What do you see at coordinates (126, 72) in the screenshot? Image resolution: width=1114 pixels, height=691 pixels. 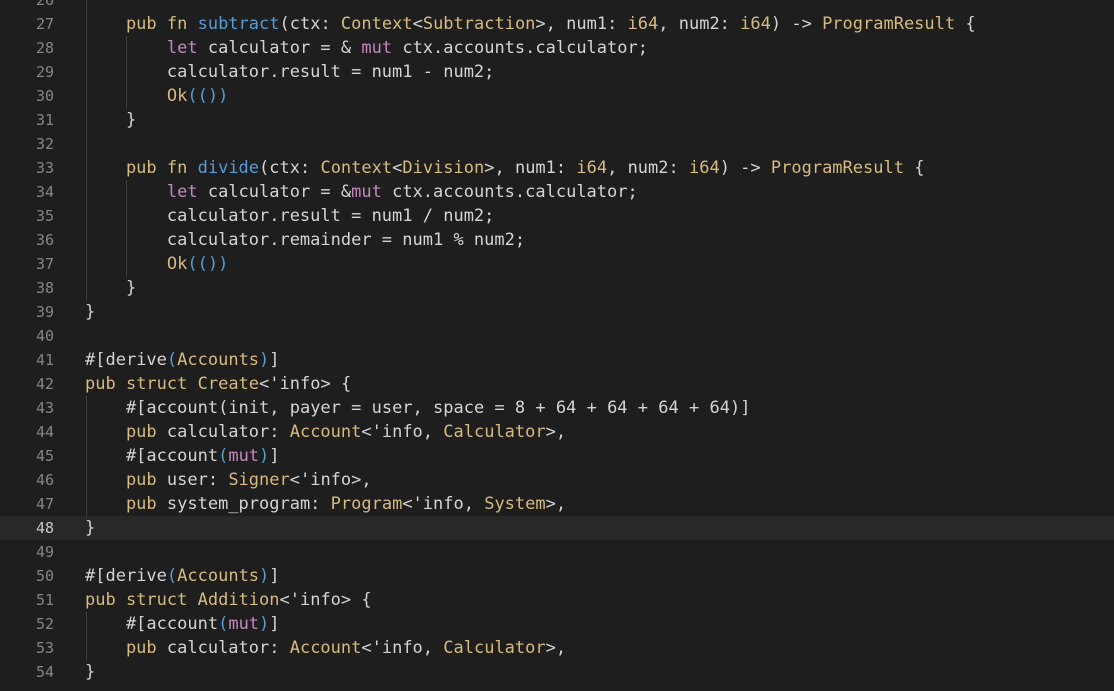 I see `indent-guide` at bounding box center [126, 72].